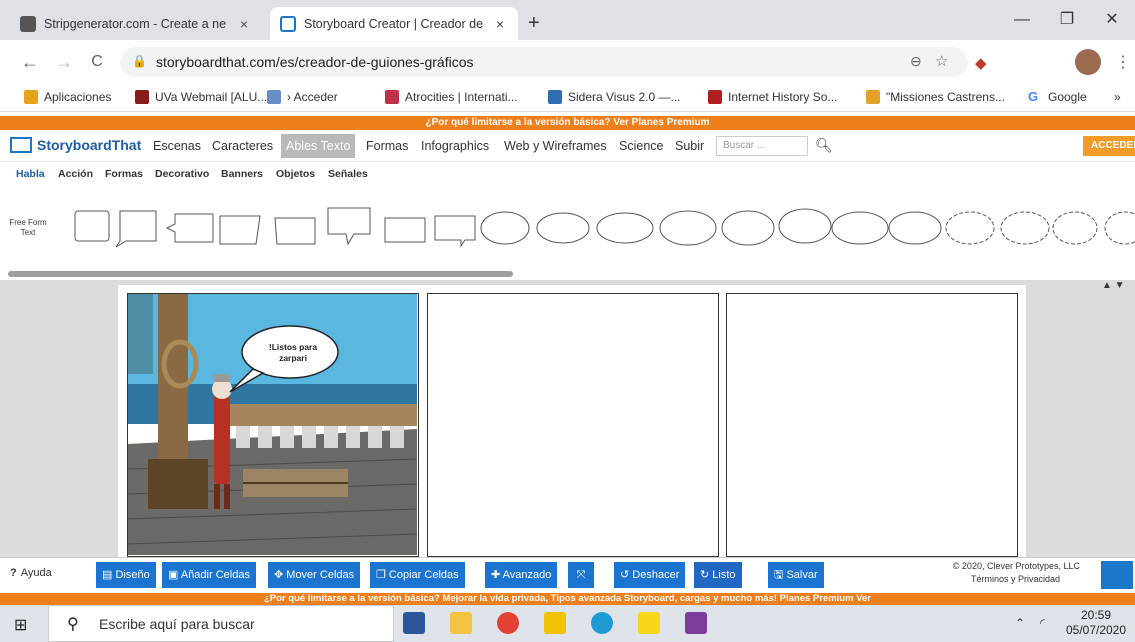 This screenshot has height=642, width=1135. Describe the element at coordinates (30, 174) in the screenshot. I see `subtab-habla: Habla` at that location.